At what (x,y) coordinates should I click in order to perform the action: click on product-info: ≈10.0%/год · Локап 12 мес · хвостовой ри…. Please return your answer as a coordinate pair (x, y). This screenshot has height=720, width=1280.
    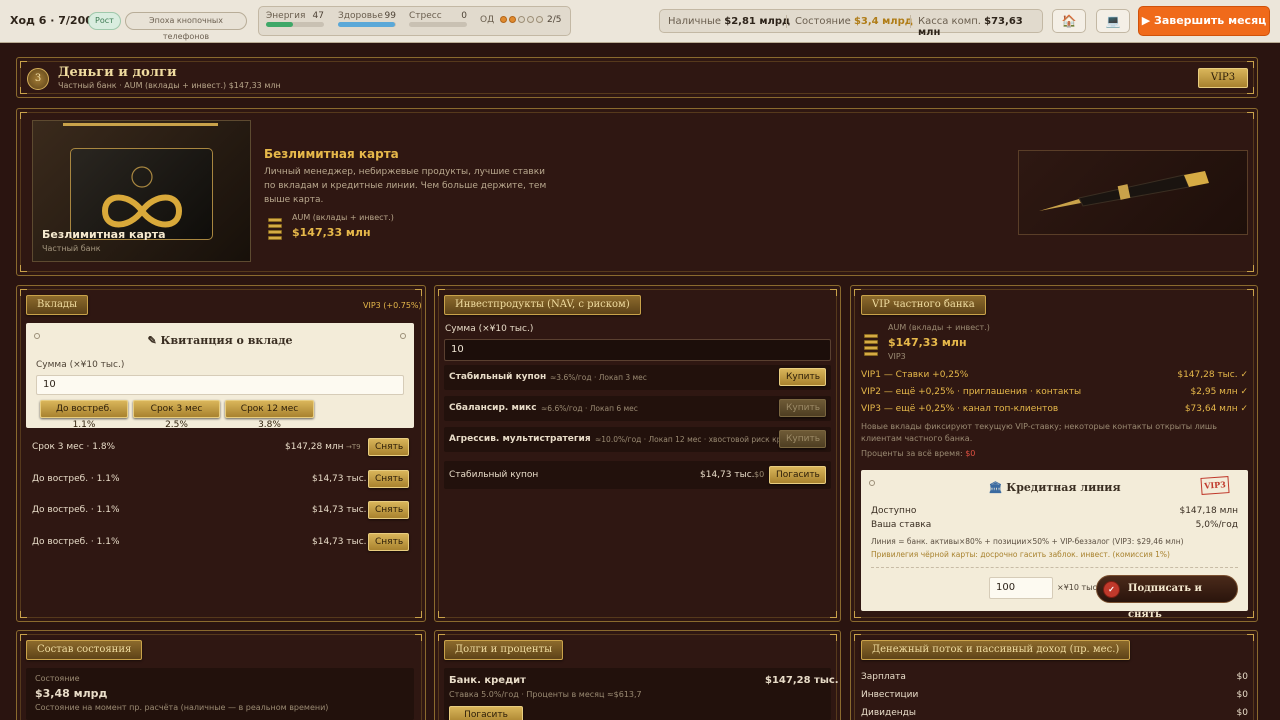
    Looking at the image, I should click on (695, 439).